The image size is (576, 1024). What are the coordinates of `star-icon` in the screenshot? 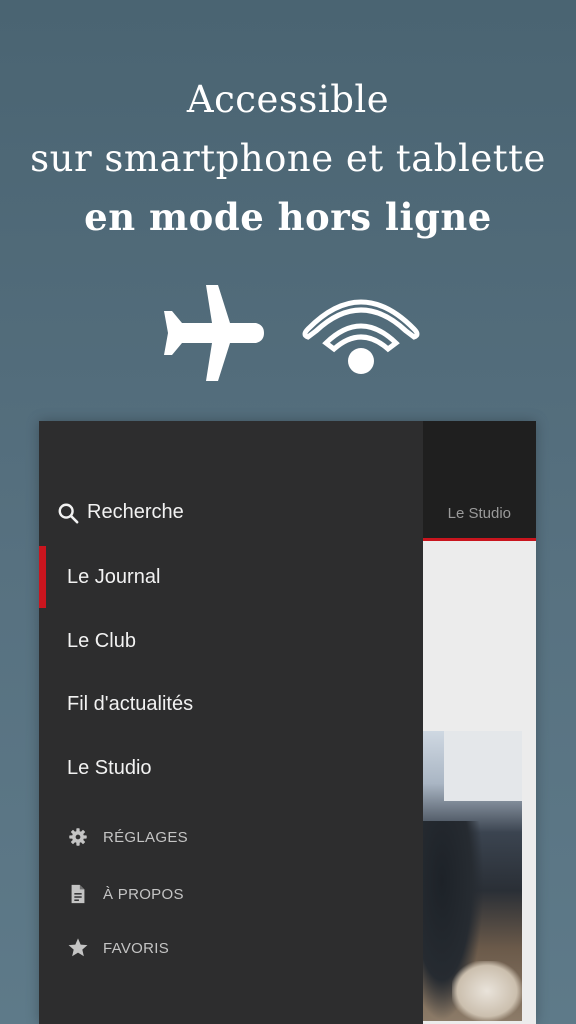 It's located at (78, 947).